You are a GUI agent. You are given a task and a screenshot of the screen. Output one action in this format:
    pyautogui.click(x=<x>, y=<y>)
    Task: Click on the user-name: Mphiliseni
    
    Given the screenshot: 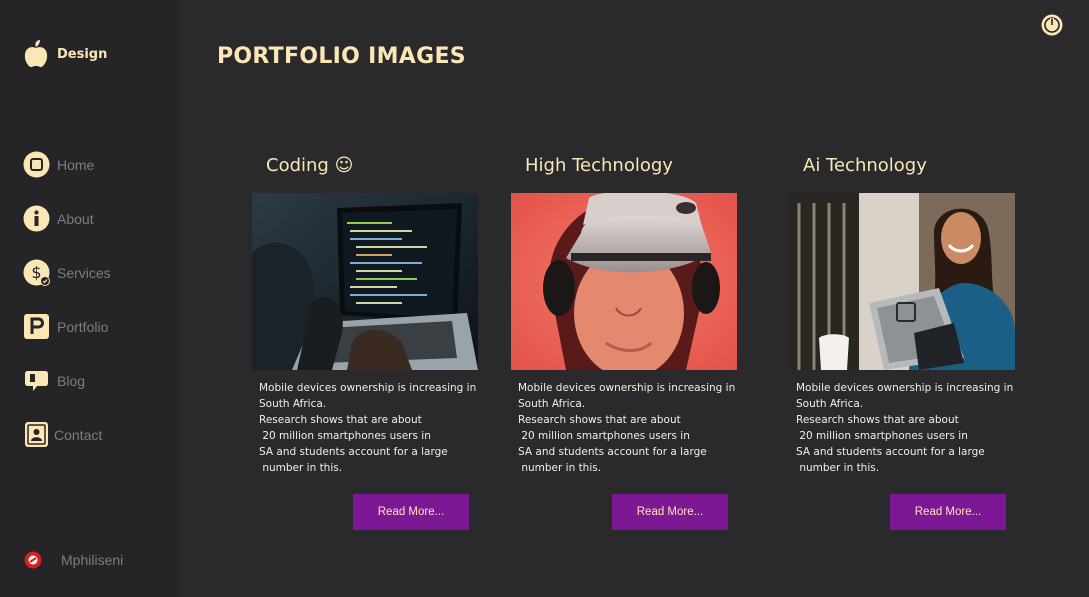 What is the action you would take?
    pyautogui.click(x=92, y=560)
    